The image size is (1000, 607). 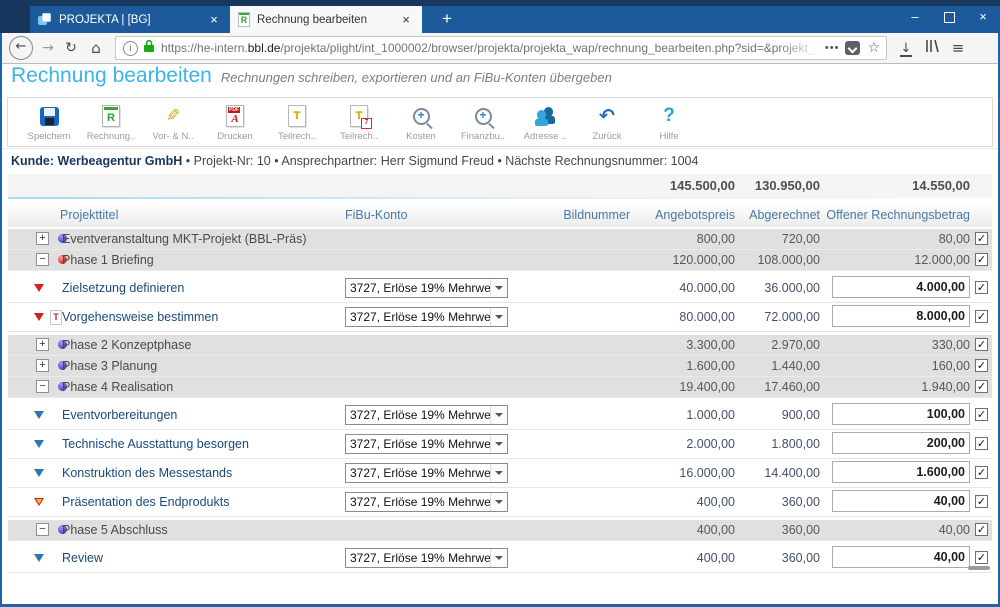 What do you see at coordinates (89, 215) in the screenshot?
I see `header-projekttitel: Projekttitel` at bounding box center [89, 215].